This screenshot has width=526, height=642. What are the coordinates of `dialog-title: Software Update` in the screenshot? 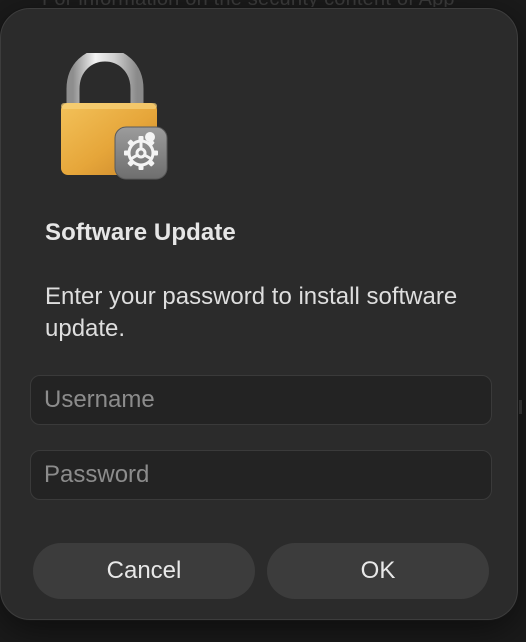 It's located at (140, 232).